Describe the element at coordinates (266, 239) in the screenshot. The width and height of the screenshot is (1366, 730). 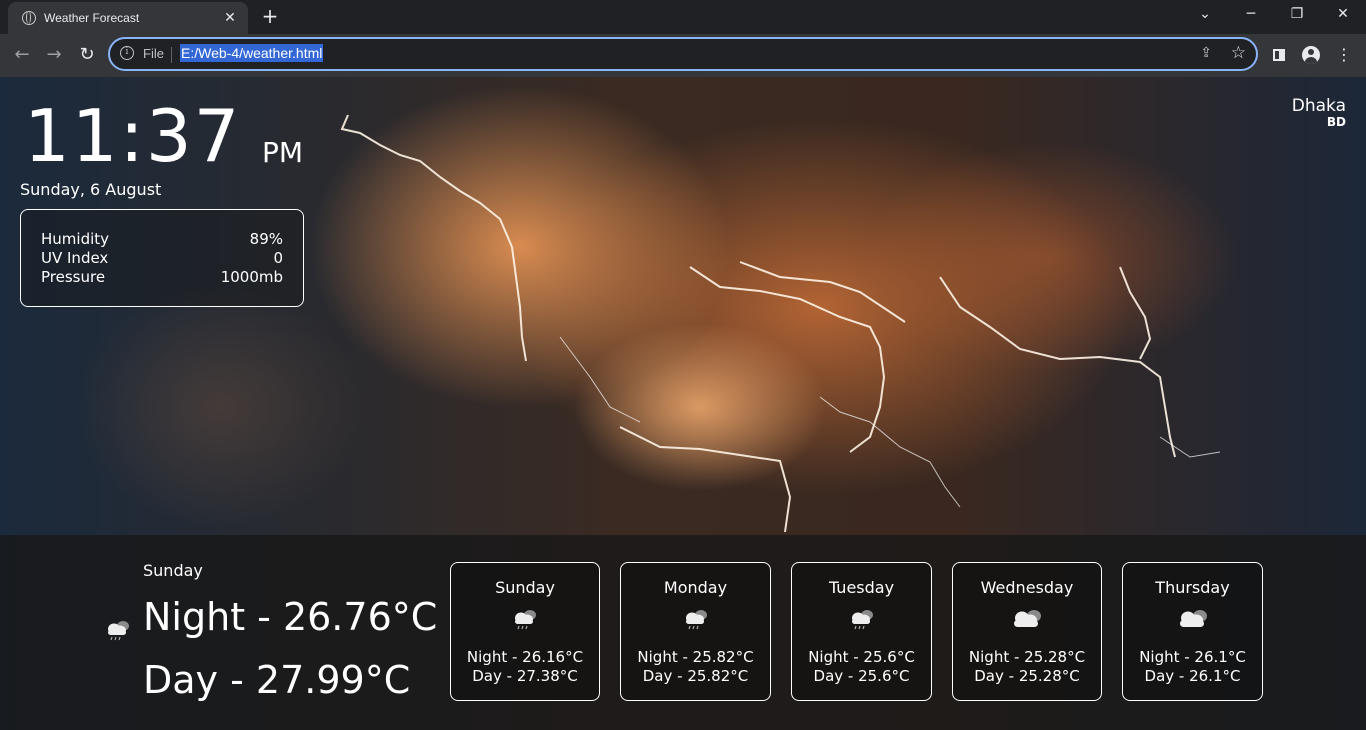
I see `detail-value: 89%` at that location.